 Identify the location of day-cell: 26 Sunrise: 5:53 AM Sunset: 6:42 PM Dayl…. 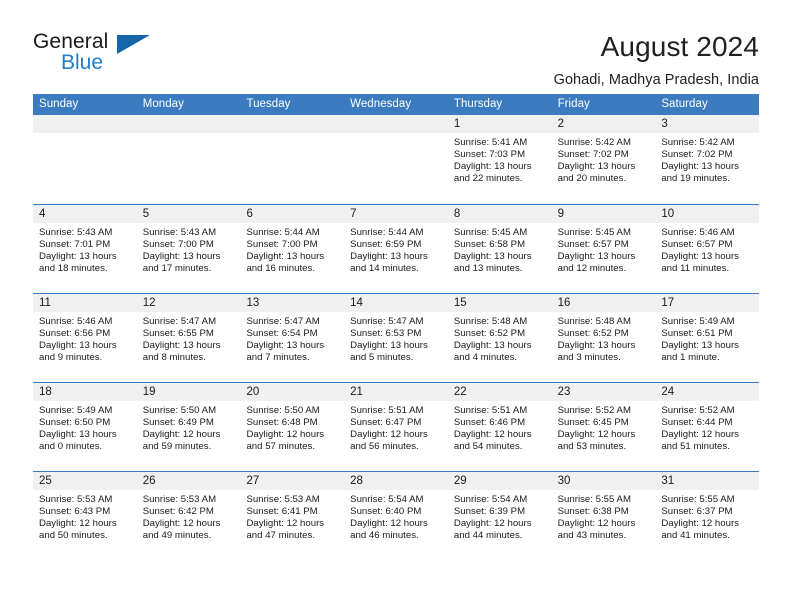
(188, 516).